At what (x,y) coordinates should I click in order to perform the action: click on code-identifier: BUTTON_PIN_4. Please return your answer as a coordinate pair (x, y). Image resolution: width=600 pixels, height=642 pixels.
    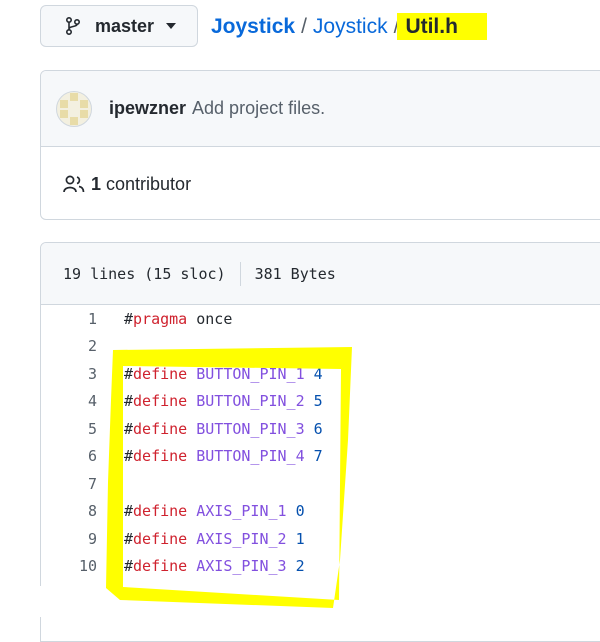
    Looking at the image, I should click on (250, 456).